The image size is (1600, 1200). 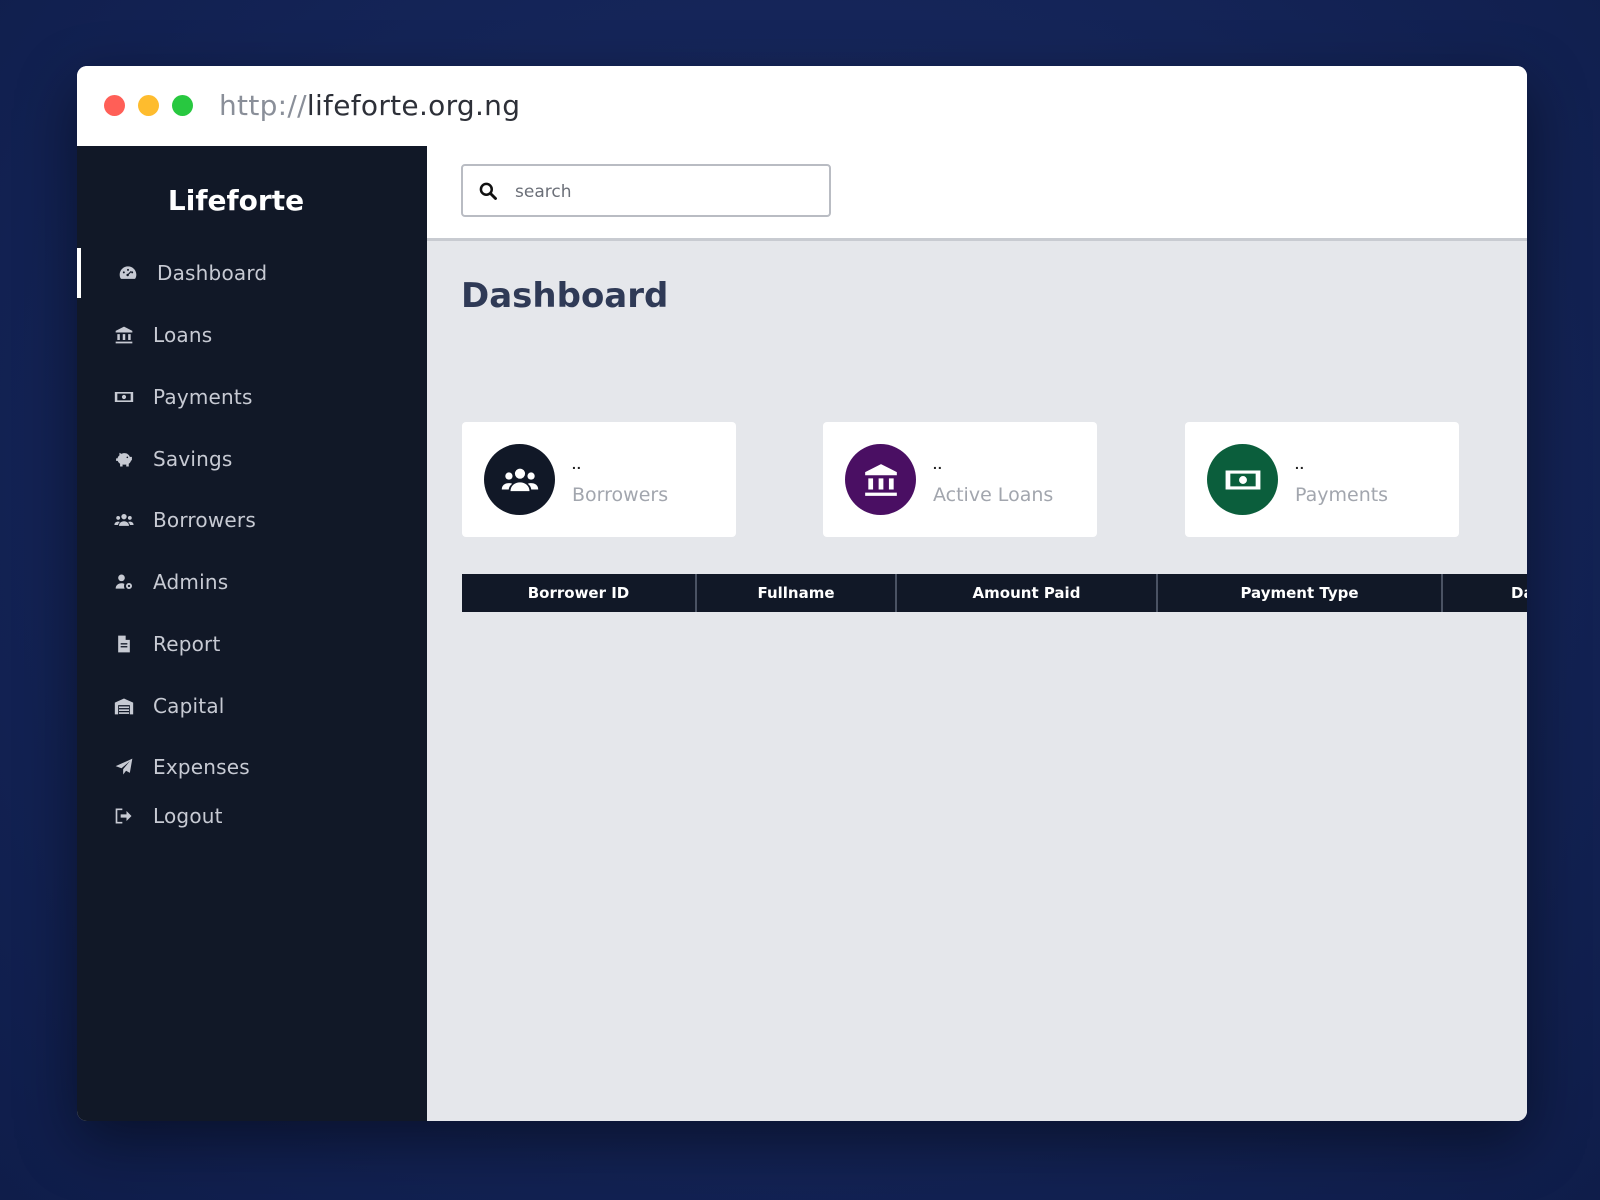 What do you see at coordinates (977, 193) in the screenshot?
I see `top-bar` at bounding box center [977, 193].